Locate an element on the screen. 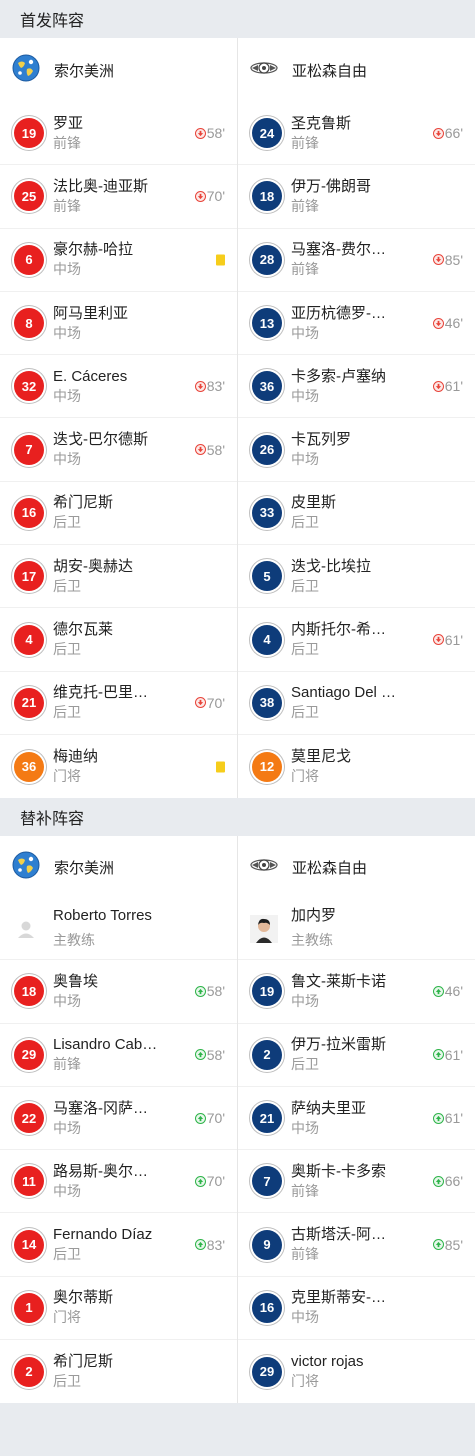  jersey-number-badge: 1 is located at coordinates (29, 1307).